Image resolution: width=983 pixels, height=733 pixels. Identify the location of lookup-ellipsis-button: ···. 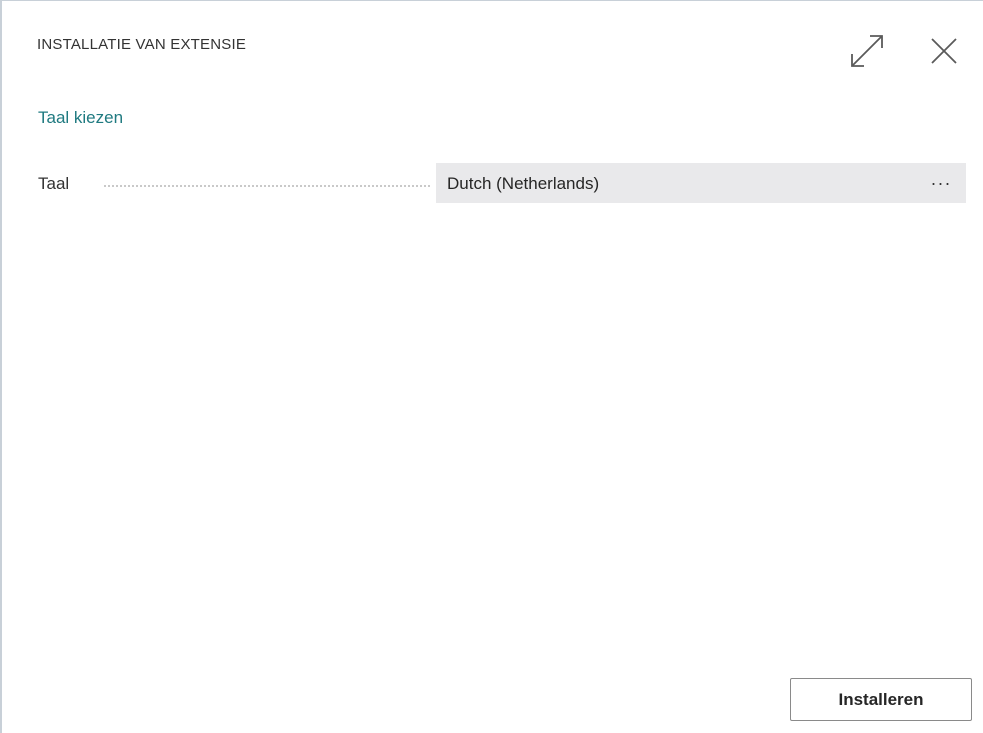
(941, 183).